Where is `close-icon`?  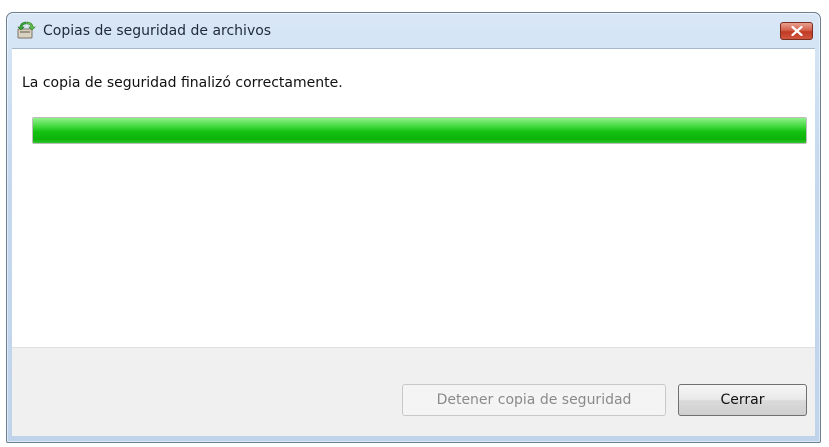
close-icon is located at coordinates (796, 31).